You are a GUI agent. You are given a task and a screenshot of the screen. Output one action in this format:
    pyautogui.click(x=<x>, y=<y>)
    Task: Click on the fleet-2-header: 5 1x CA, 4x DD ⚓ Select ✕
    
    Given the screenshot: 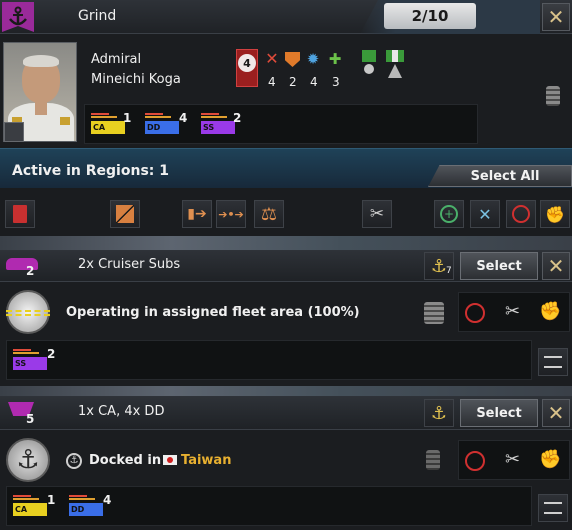 What is the action you would take?
    pyautogui.click(x=286, y=413)
    